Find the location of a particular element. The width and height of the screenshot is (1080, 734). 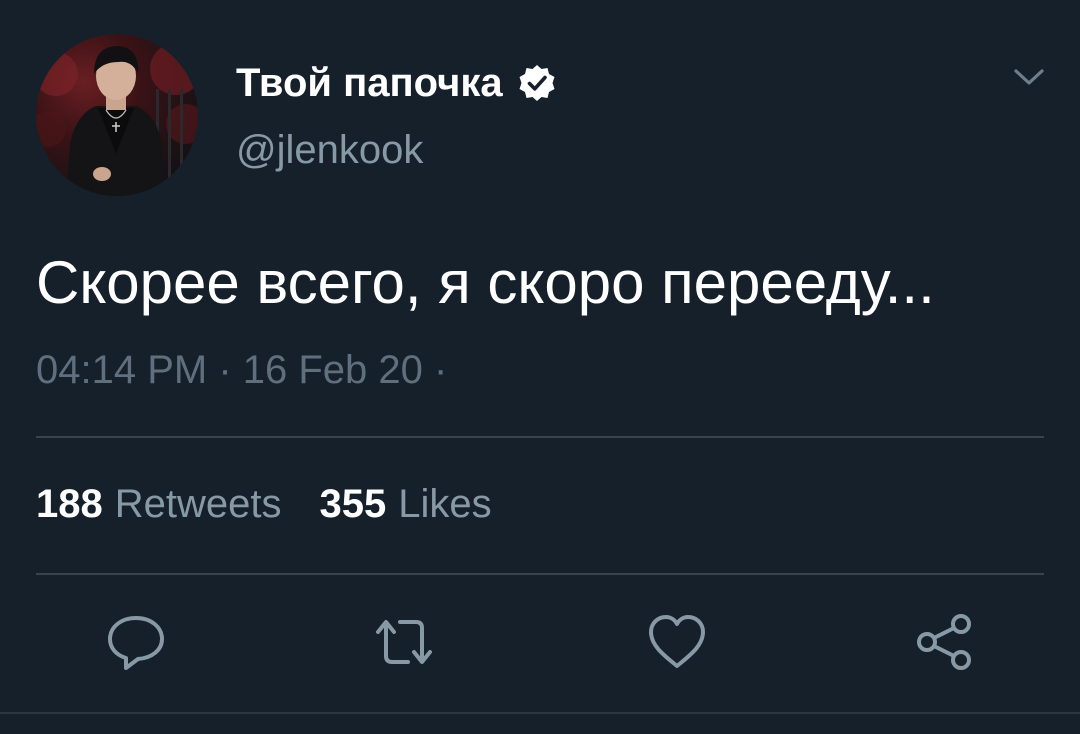

share-icon is located at coordinates (944, 642).